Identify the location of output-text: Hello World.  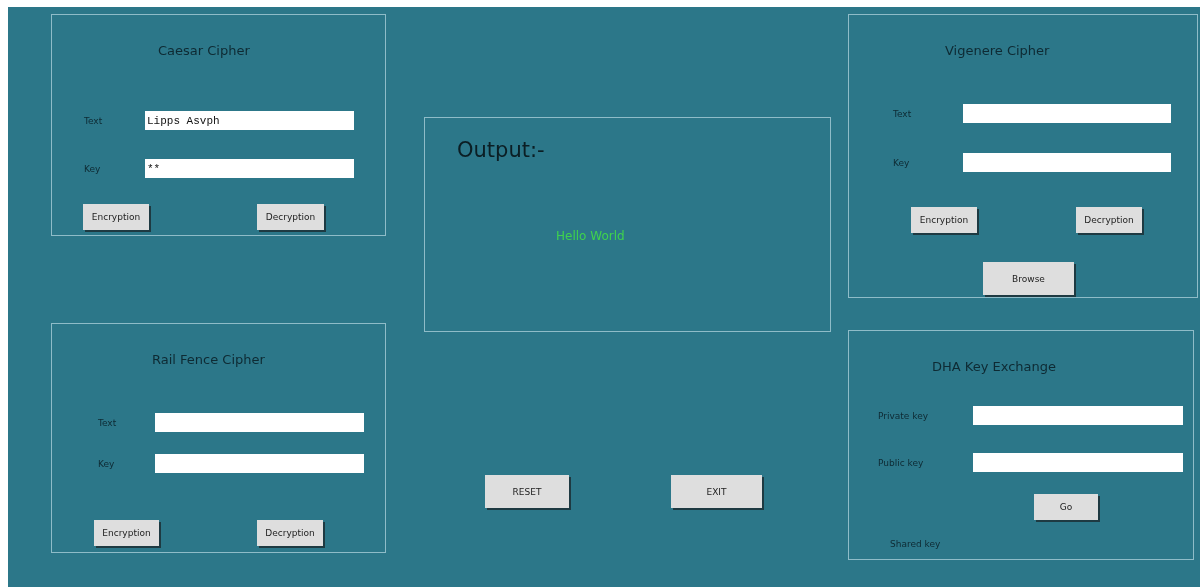
(590, 236).